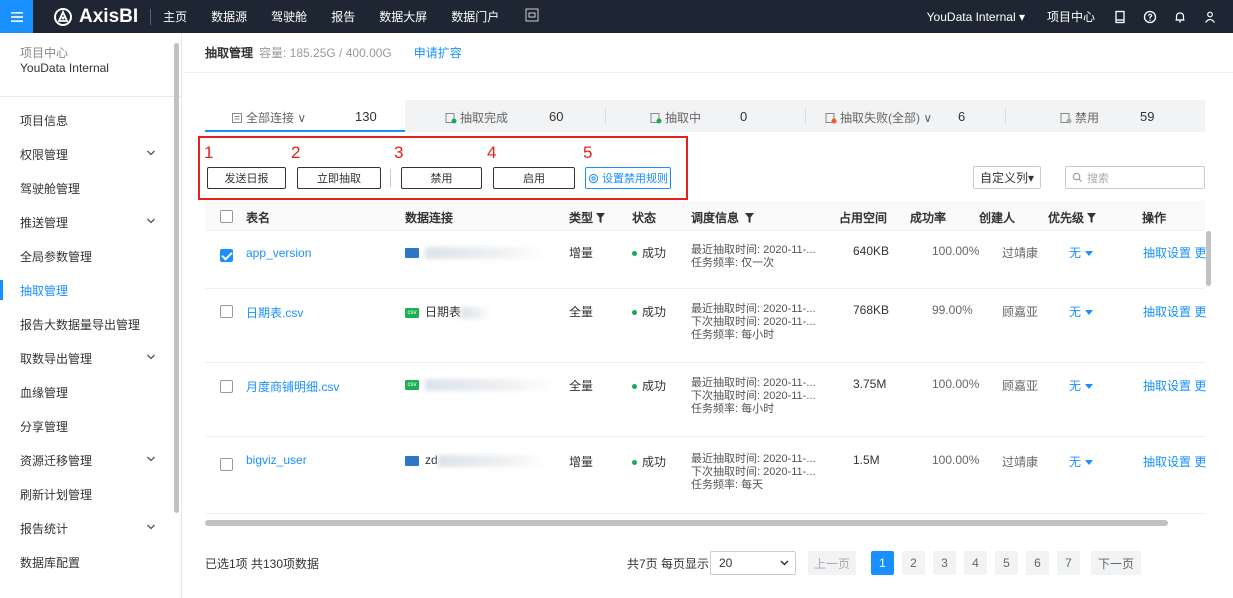  What do you see at coordinates (587, 217) in the screenshot?
I see `col-type: 类型` at bounding box center [587, 217].